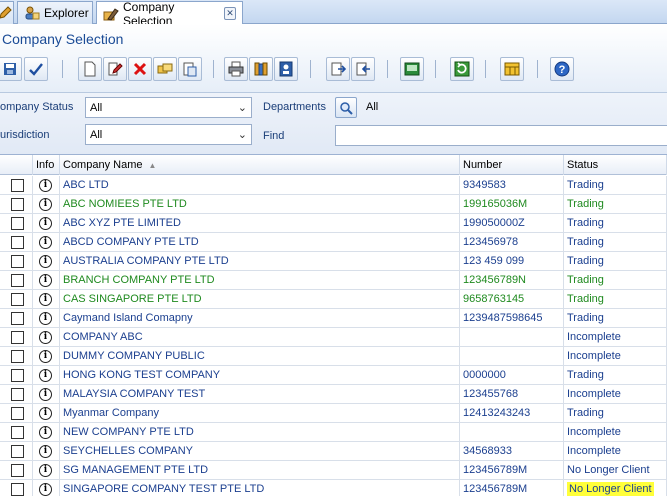 The width and height of the screenshot is (667, 496). What do you see at coordinates (236, 69) in the screenshot?
I see `print-button` at bounding box center [236, 69].